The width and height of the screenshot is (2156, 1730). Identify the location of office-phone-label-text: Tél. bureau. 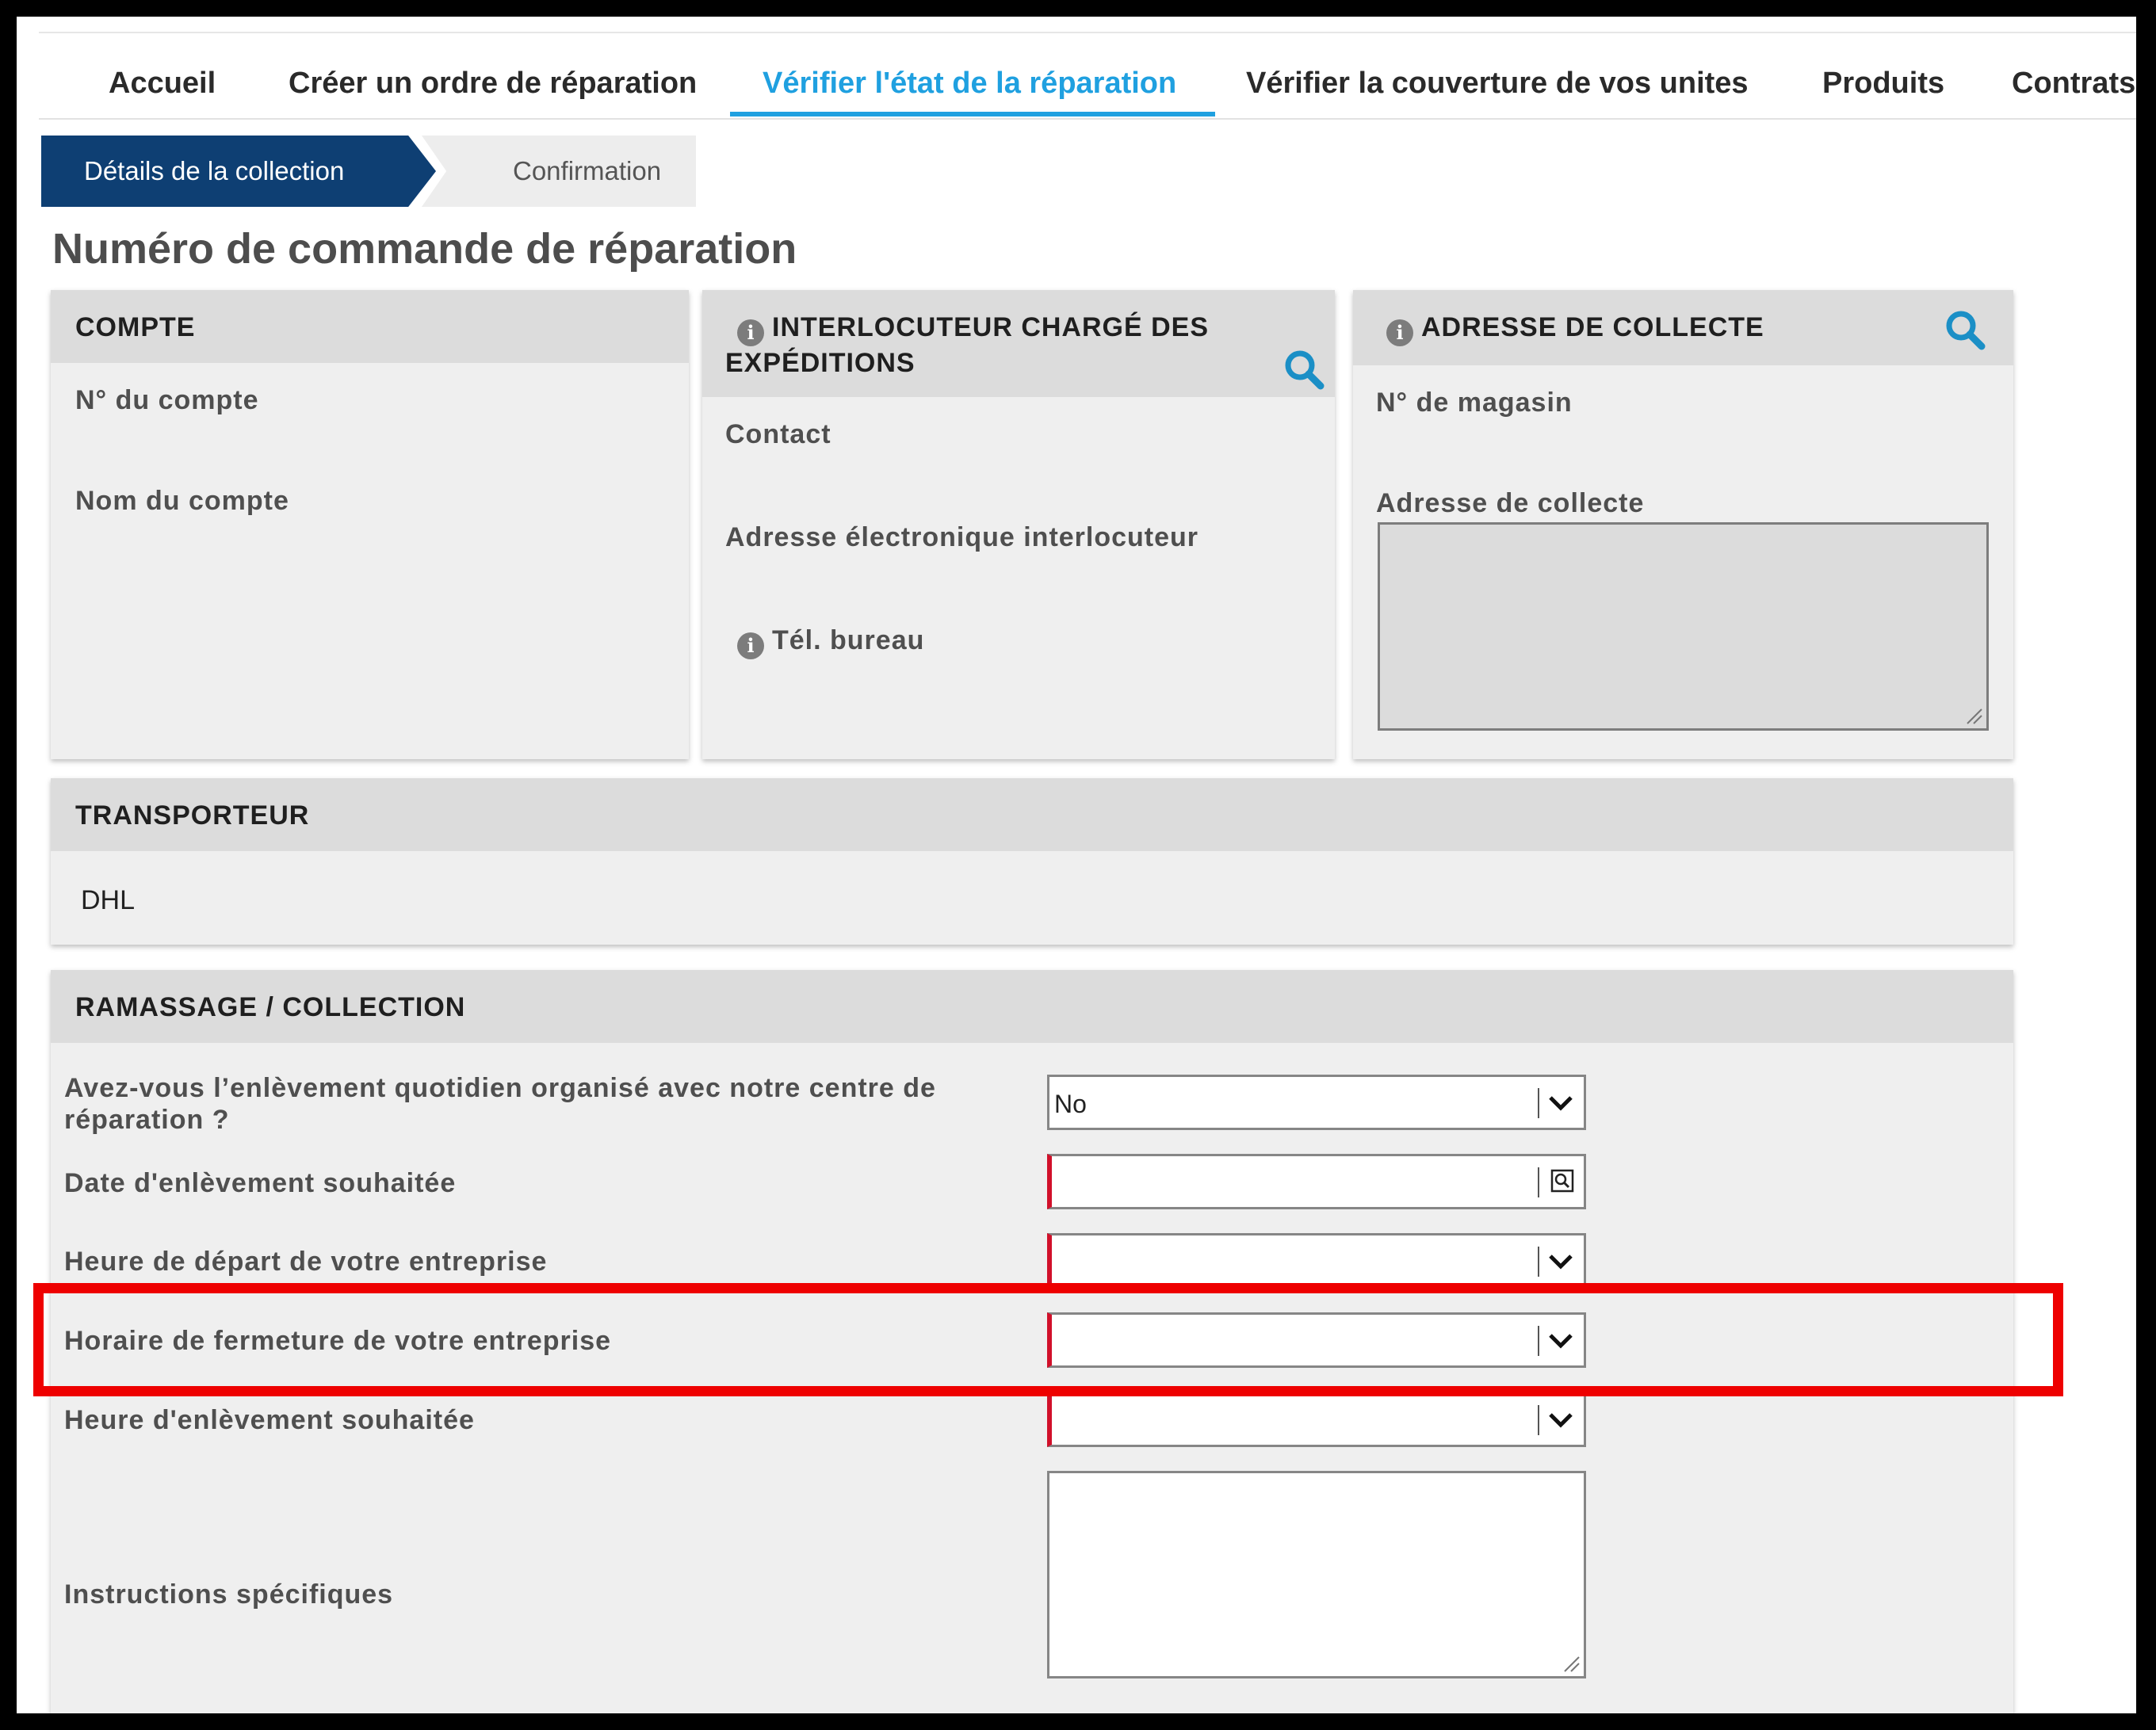
(848, 640).